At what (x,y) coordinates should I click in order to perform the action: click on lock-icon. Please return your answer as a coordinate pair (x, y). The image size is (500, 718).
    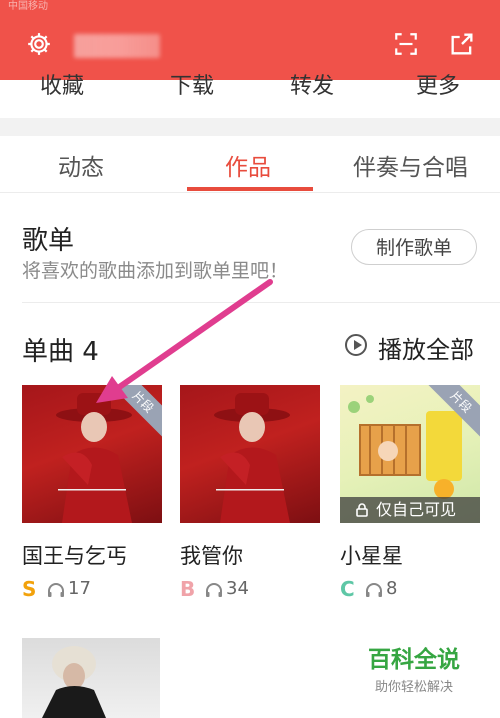
    Looking at the image, I should click on (362, 510).